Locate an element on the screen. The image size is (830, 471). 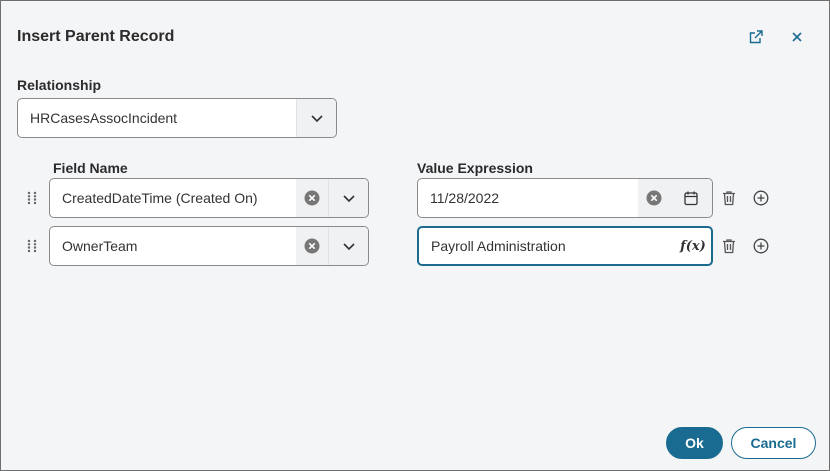
field-name-value: CreatedDateTime (Created On) is located at coordinates (160, 198).